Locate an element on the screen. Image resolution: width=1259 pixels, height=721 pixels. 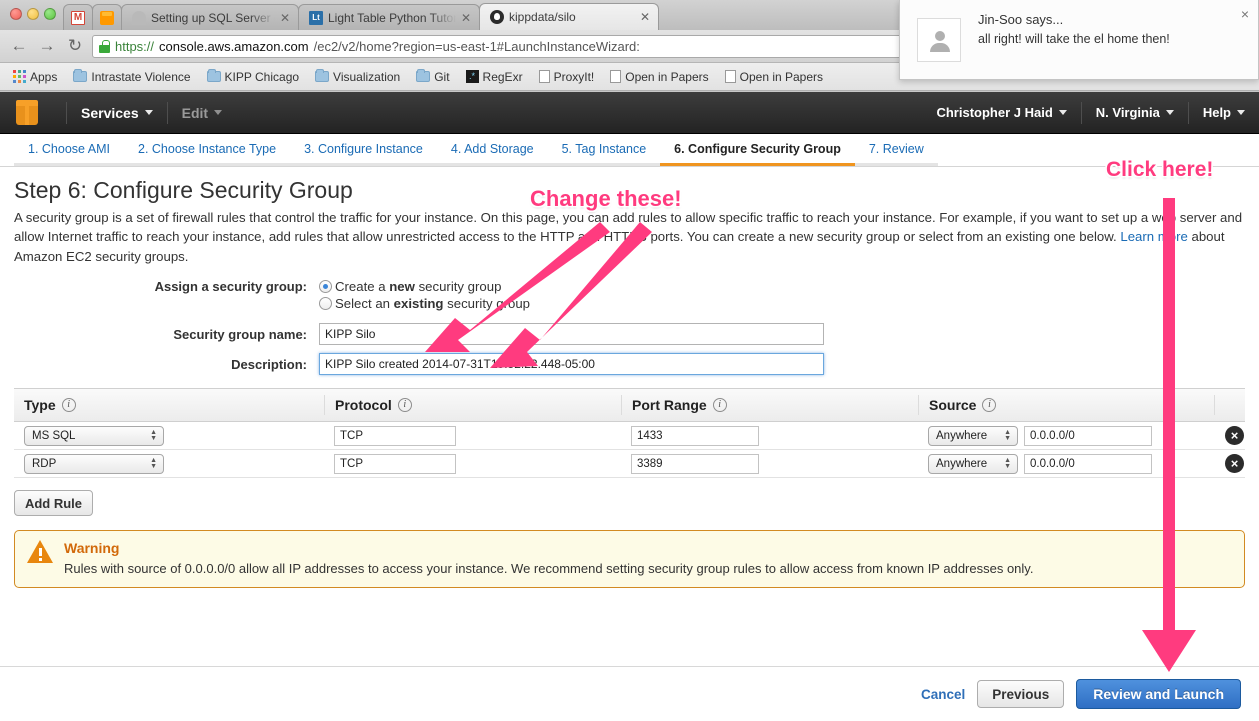
browser-tab-gmail is located at coordinates (78, 17).